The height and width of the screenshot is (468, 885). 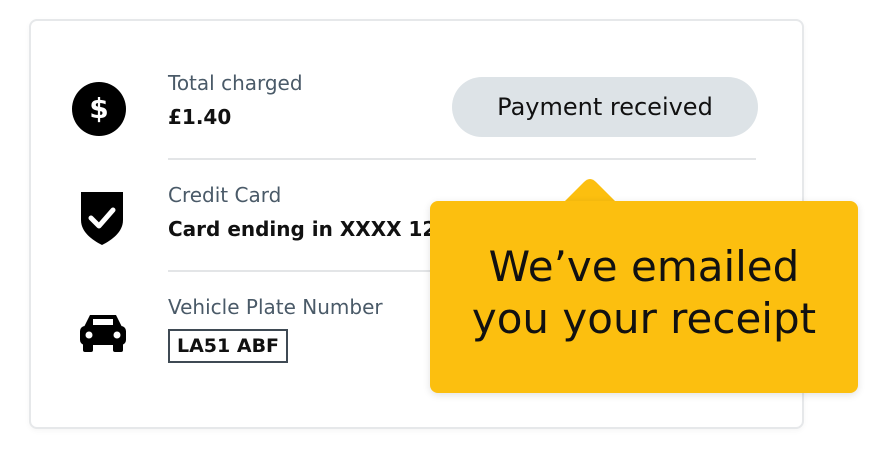 What do you see at coordinates (462, 159) in the screenshot?
I see `divider` at bounding box center [462, 159].